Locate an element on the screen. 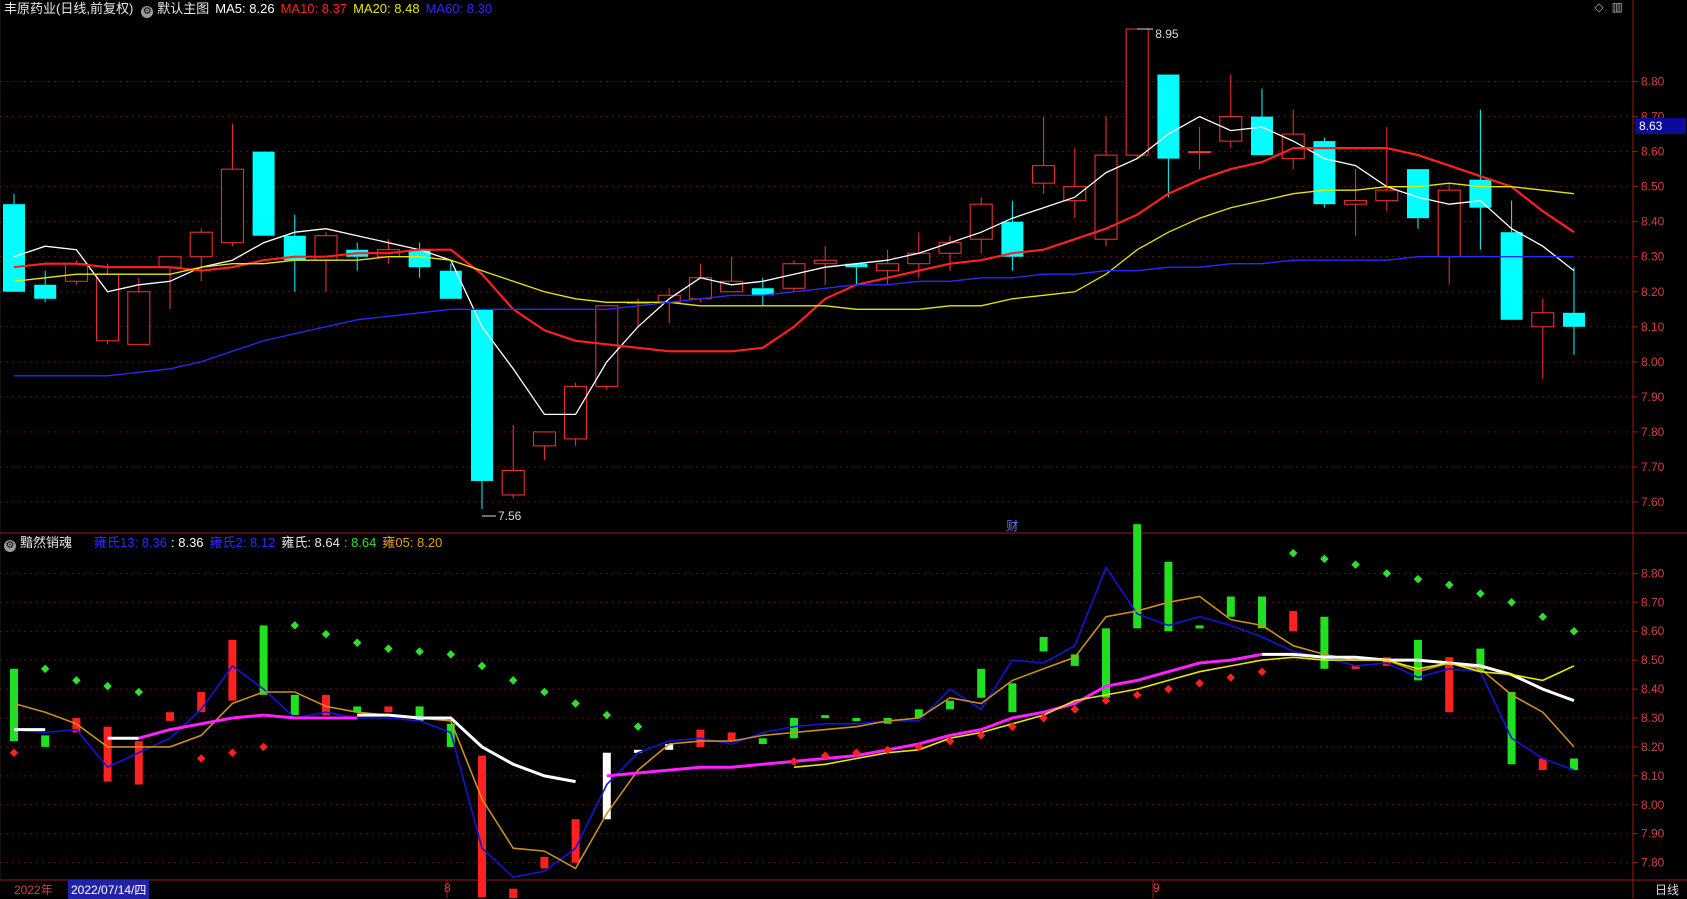 Image resolution: width=1687 pixels, height=899 pixels. financial-report-marker: 财 is located at coordinates (1012, 526).